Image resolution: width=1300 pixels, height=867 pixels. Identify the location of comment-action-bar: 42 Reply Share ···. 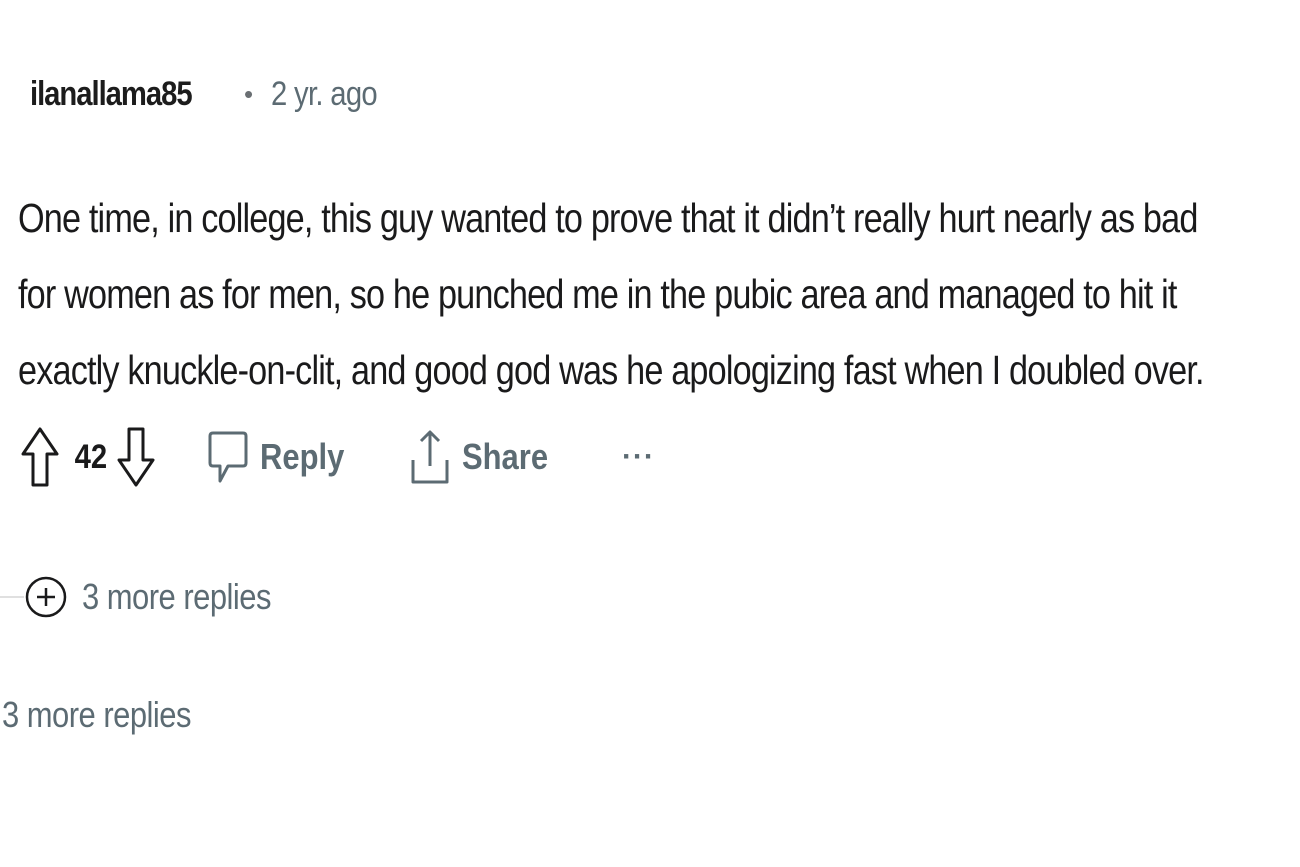
(337, 457).